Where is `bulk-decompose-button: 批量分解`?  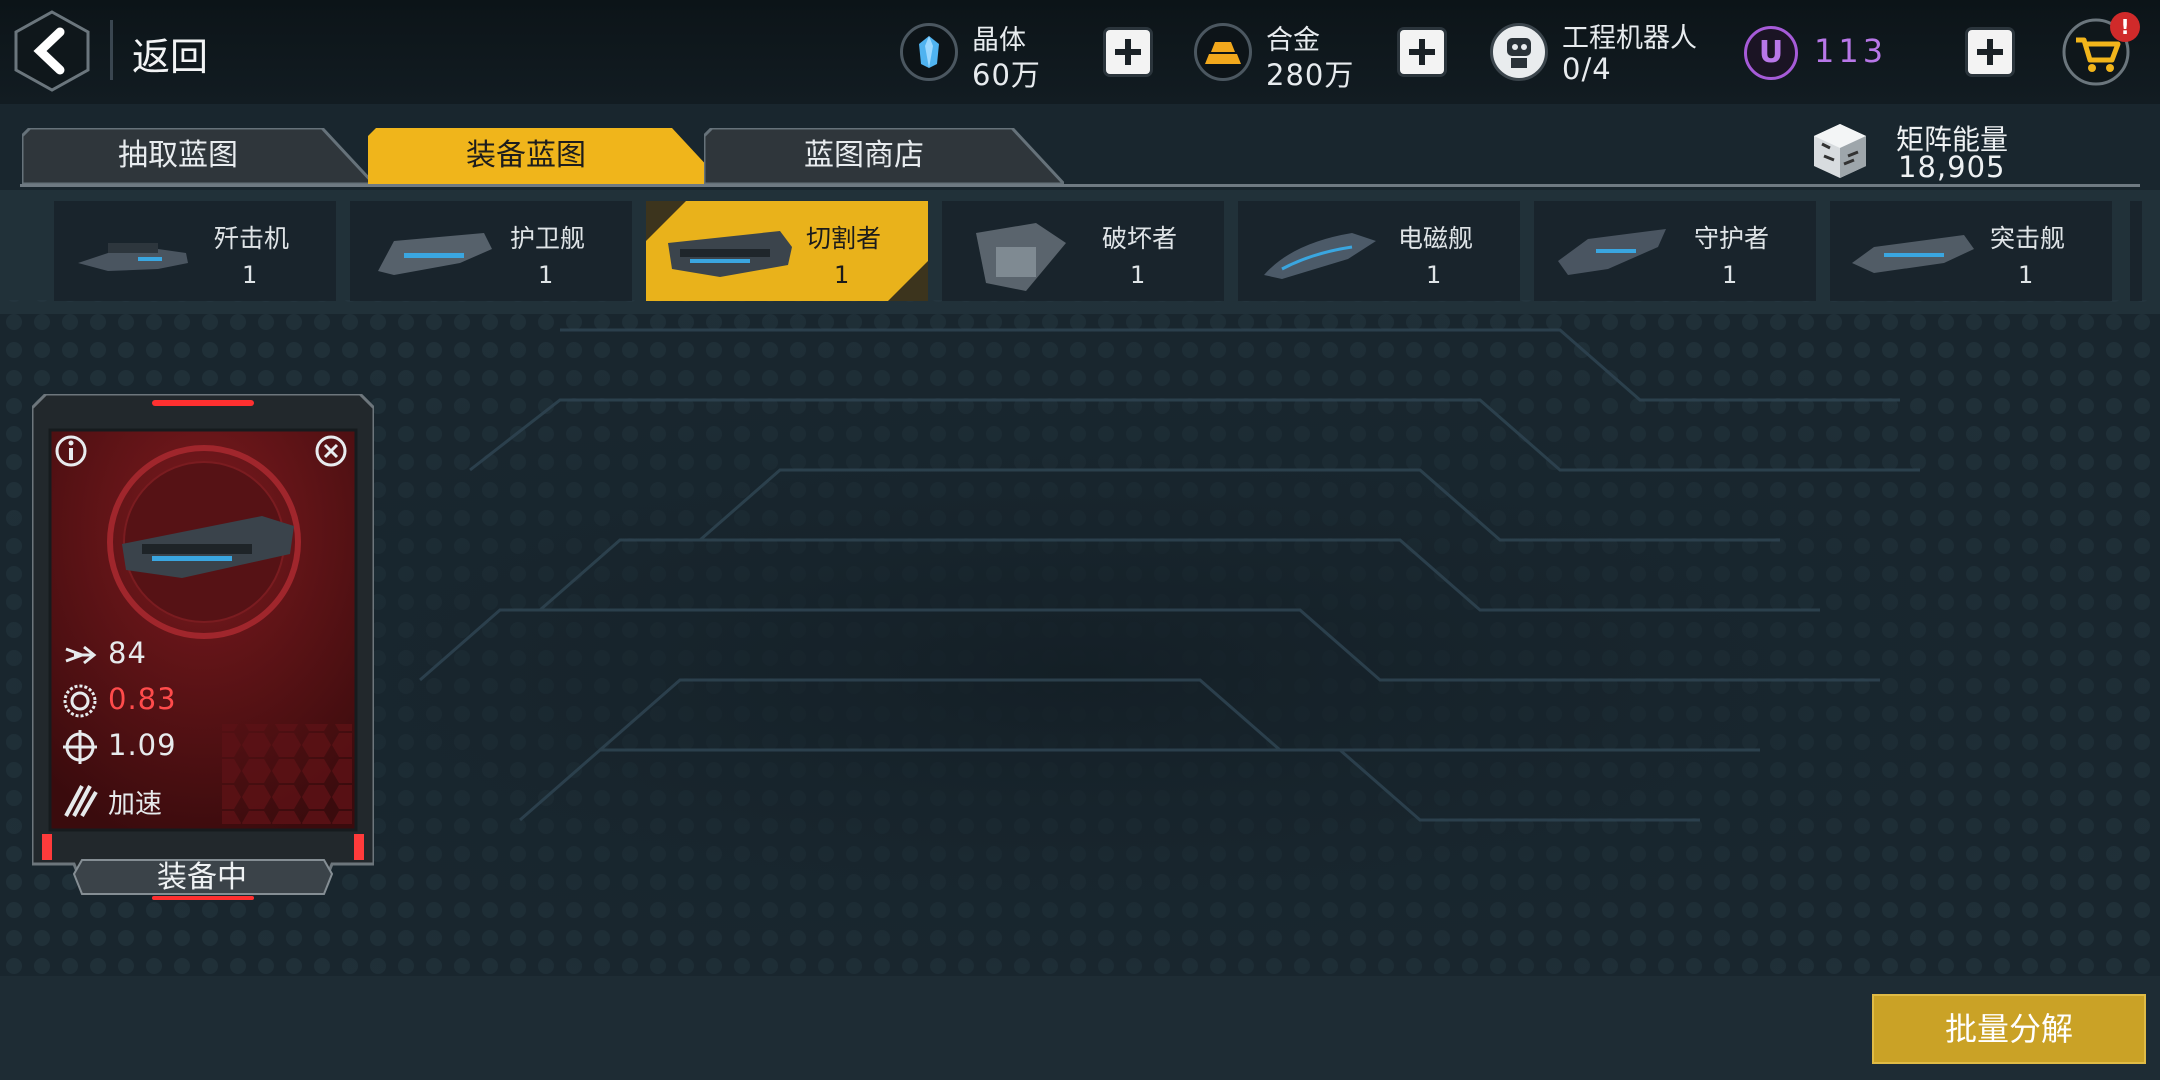 bulk-decompose-button: 批量分解 is located at coordinates (2009, 1029).